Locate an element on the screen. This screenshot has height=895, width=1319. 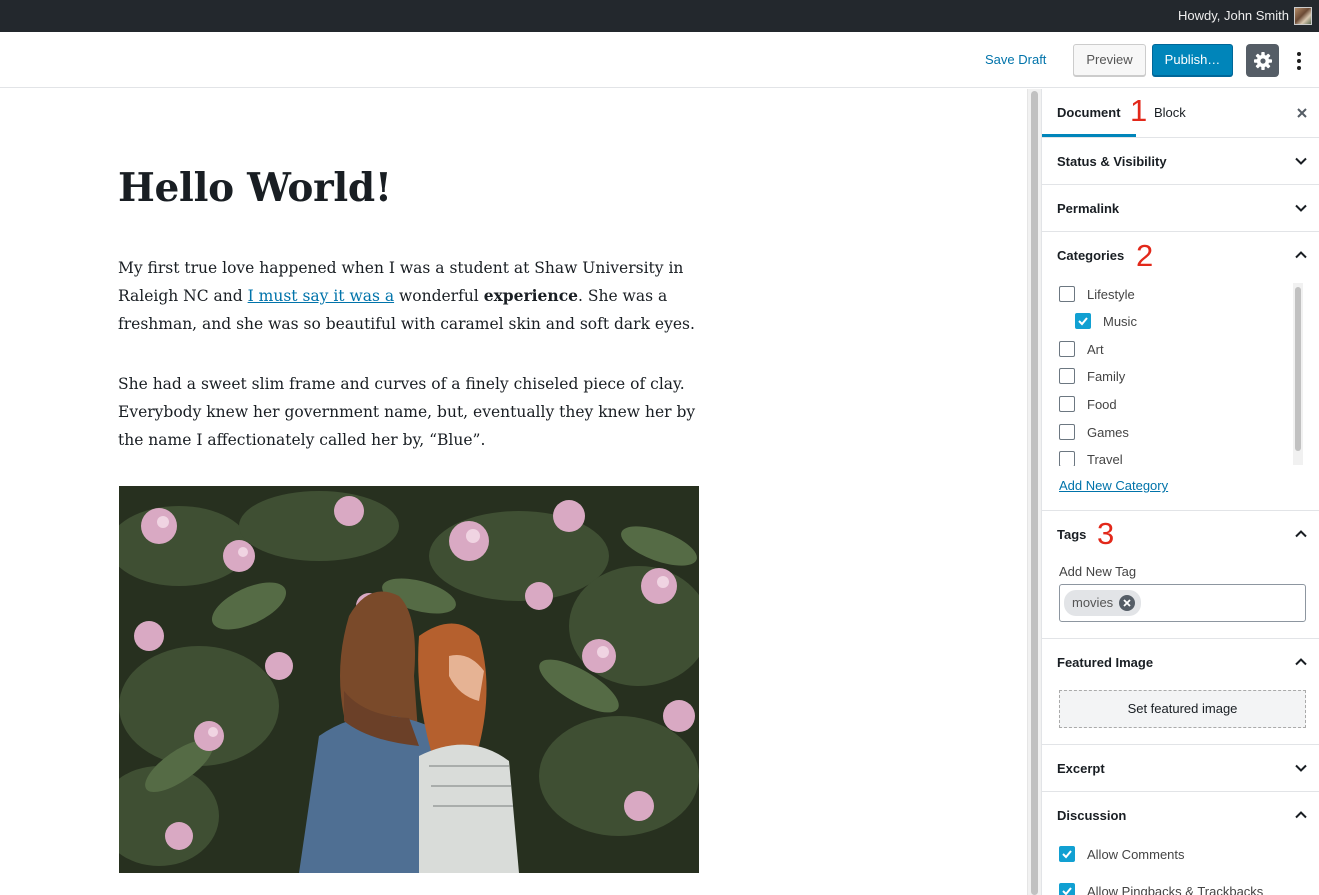
annotation-number: 3 is located at coordinates (1106, 533).